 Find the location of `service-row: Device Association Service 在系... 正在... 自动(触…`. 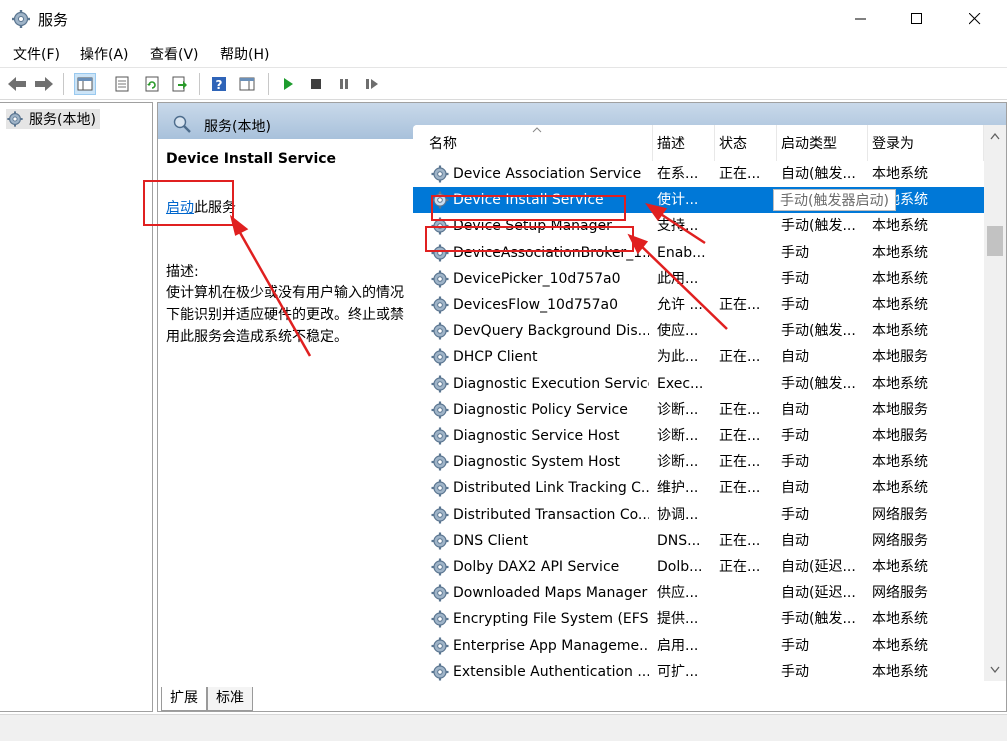

service-row: Device Association Service 在系... 正在... 自动(触… is located at coordinates (698, 174).